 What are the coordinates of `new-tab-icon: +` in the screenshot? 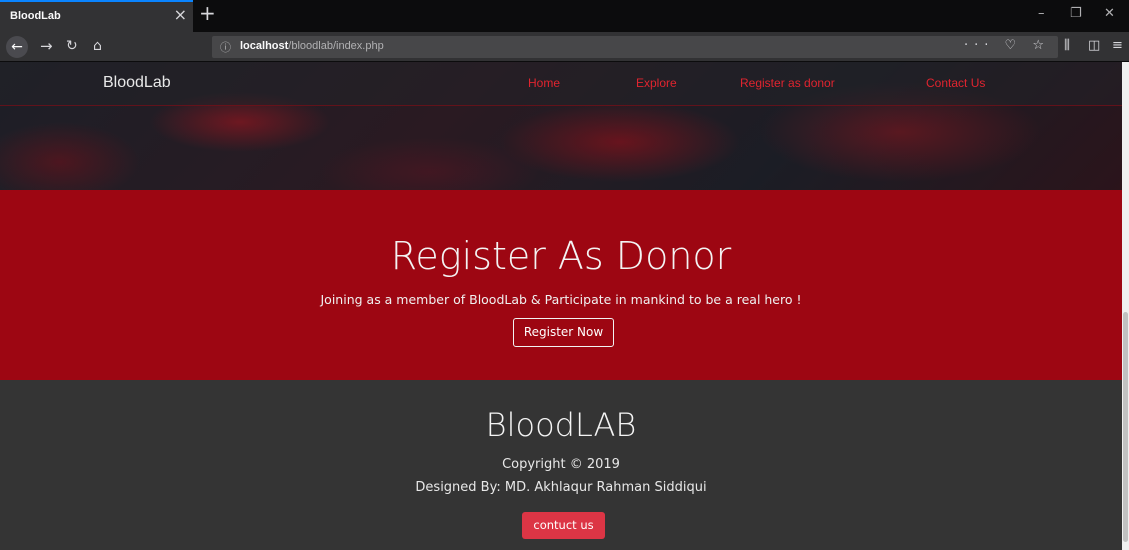 It's located at (207, 13).